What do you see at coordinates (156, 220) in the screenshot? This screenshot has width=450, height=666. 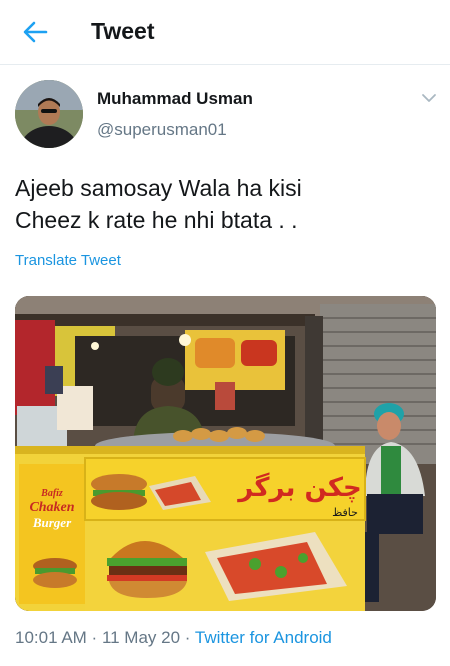 I see `tweet-text-line: Cheez k rate he nhi btata . .` at bounding box center [156, 220].